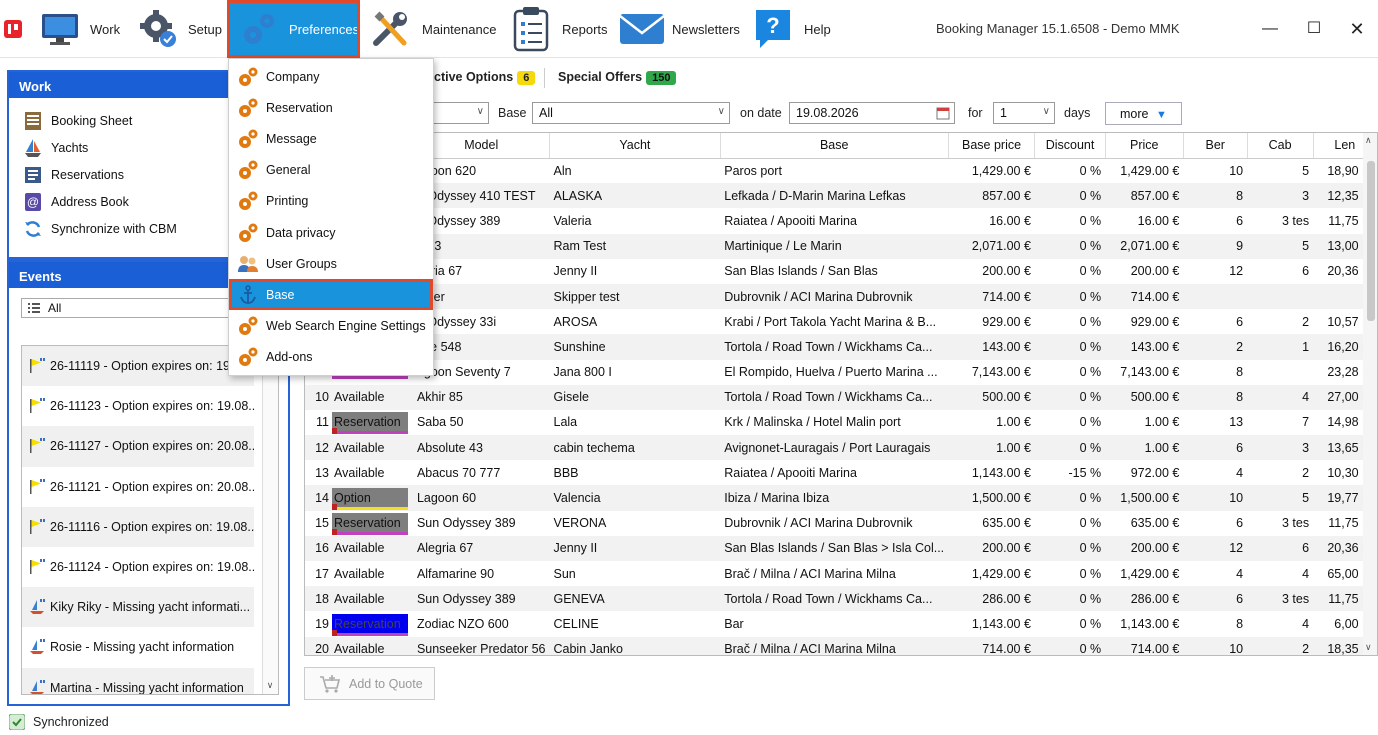 The height and width of the screenshot is (735, 1378). What do you see at coordinates (181, 29) in the screenshot?
I see `toolbar-setup-button: Setup` at bounding box center [181, 29].